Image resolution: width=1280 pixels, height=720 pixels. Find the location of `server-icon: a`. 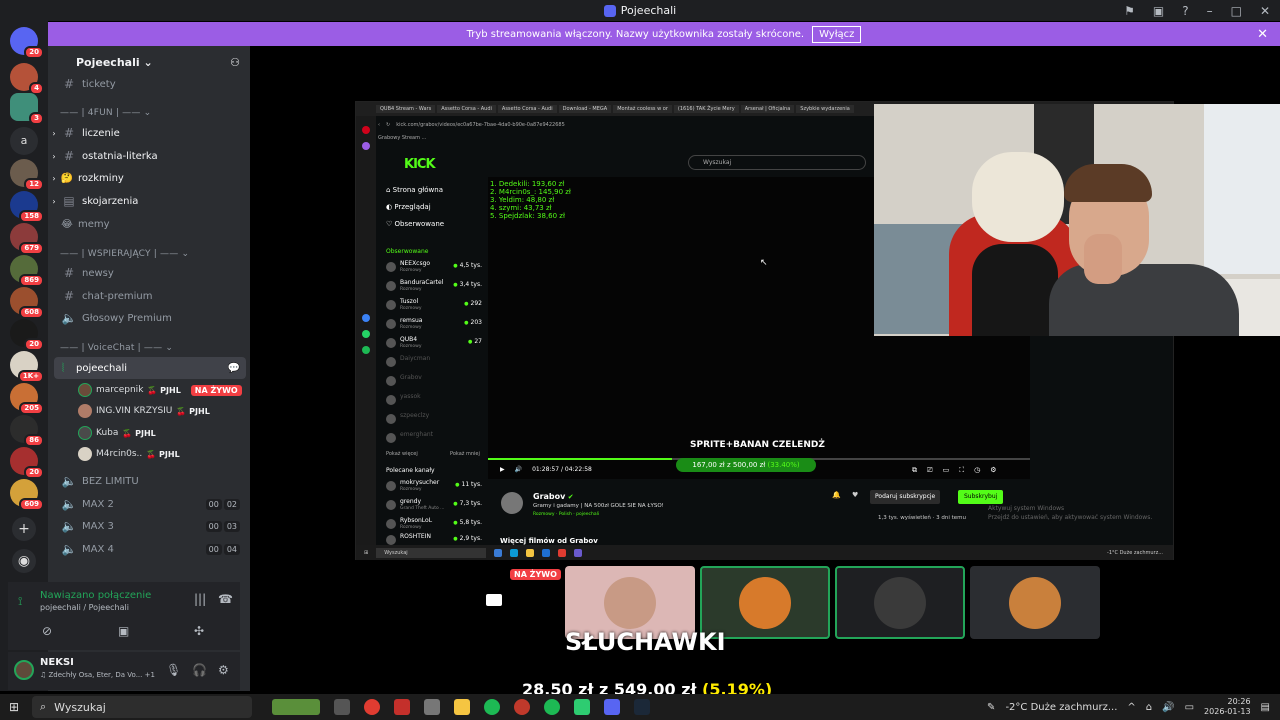

server-icon: a is located at coordinates (24, 141).